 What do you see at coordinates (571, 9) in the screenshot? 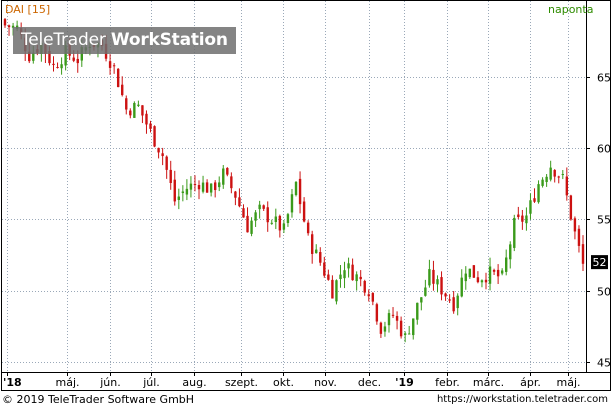
I see `period-label: naponta` at bounding box center [571, 9].